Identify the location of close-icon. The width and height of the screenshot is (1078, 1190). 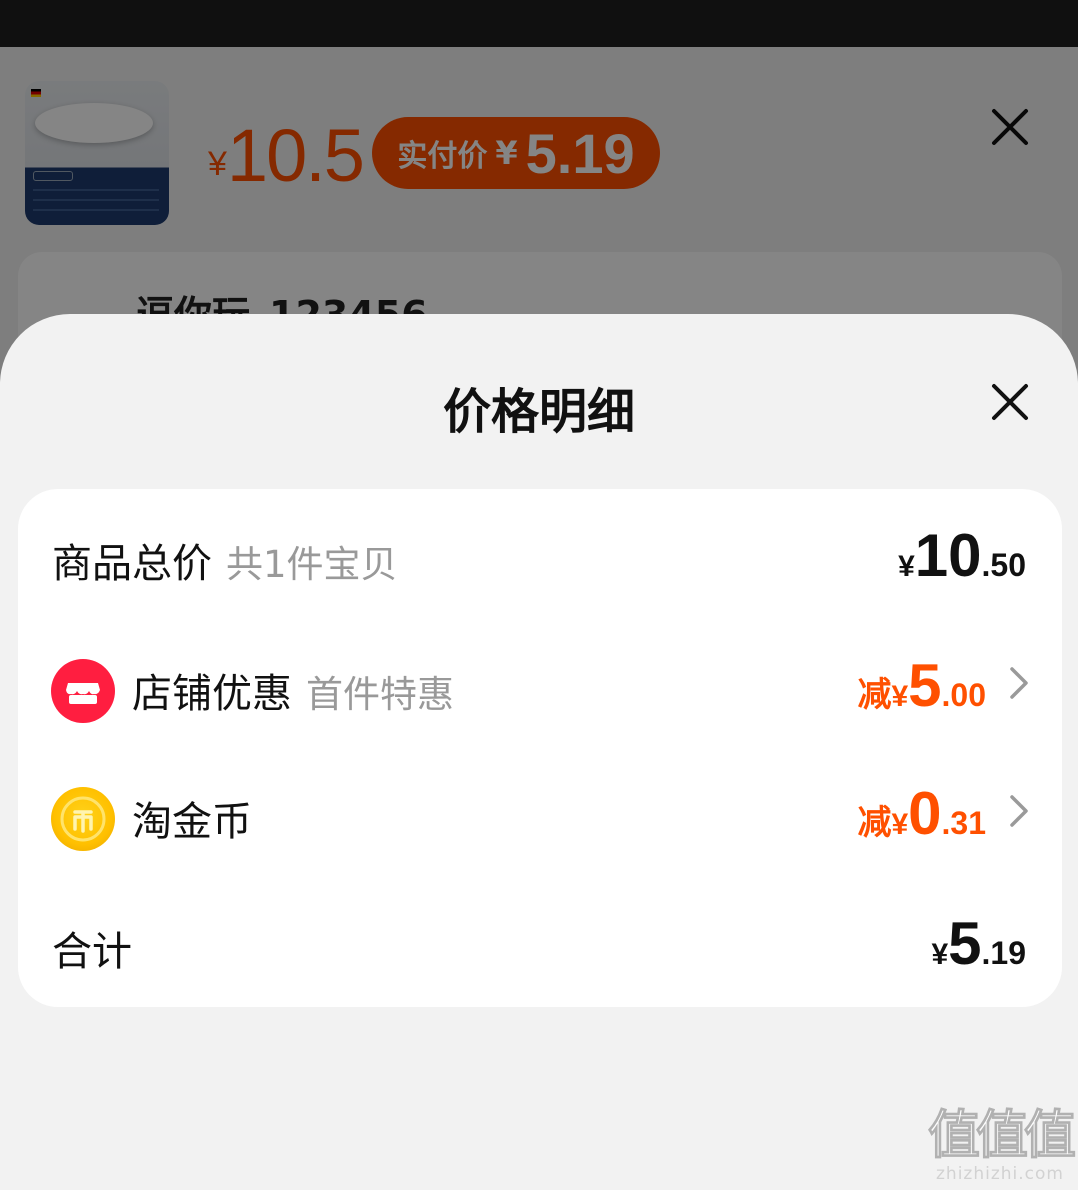
(1010, 402).